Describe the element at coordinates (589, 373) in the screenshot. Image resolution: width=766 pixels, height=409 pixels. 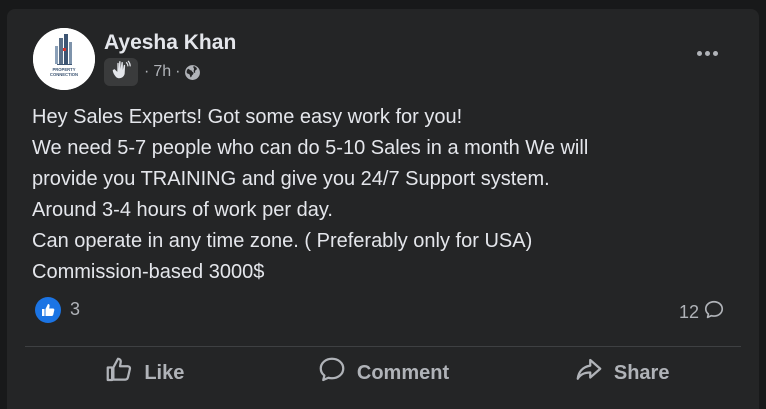
I see `share-arrow-icon` at that location.